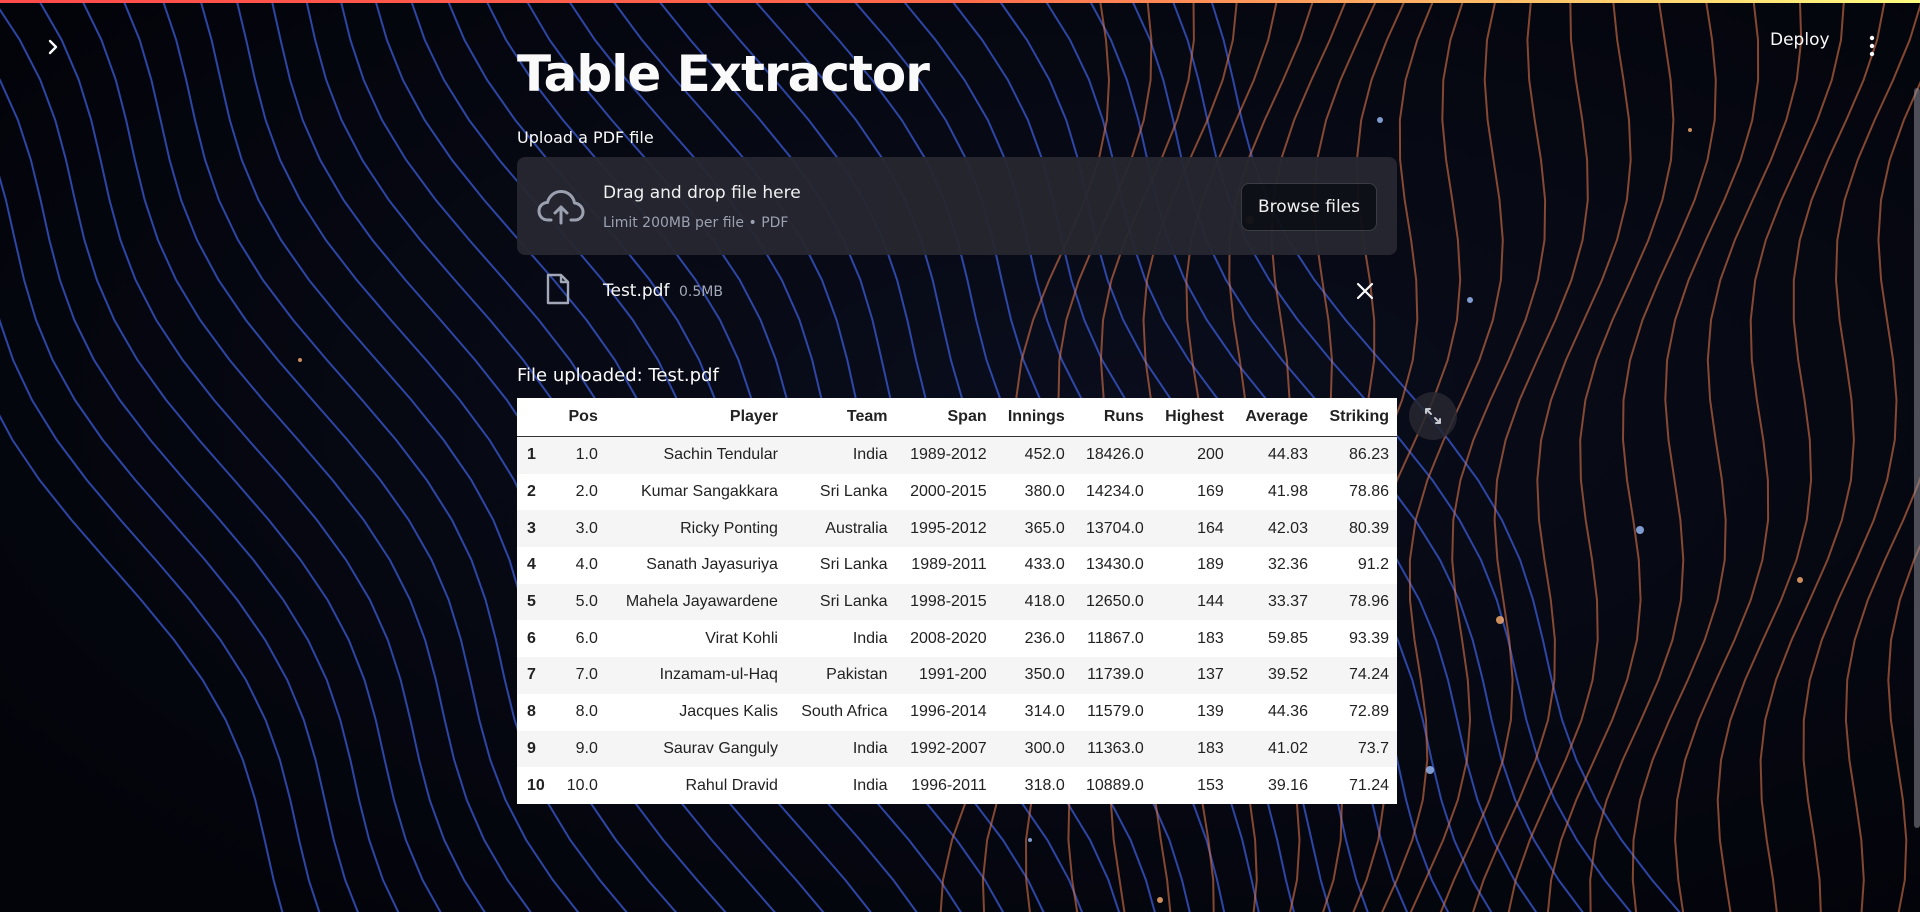 The image size is (1920, 912). Describe the element at coordinates (582, 785) in the screenshot. I see `table-cell: 10.0` at that location.